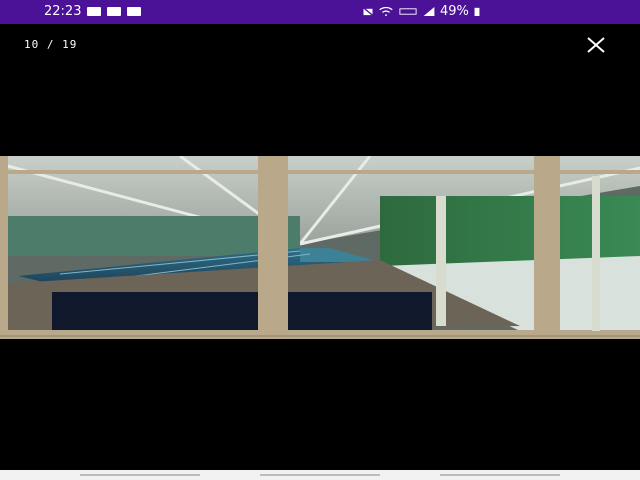 The width and height of the screenshot is (640, 480). Describe the element at coordinates (386, 11) in the screenshot. I see `wifi-icon` at that location.